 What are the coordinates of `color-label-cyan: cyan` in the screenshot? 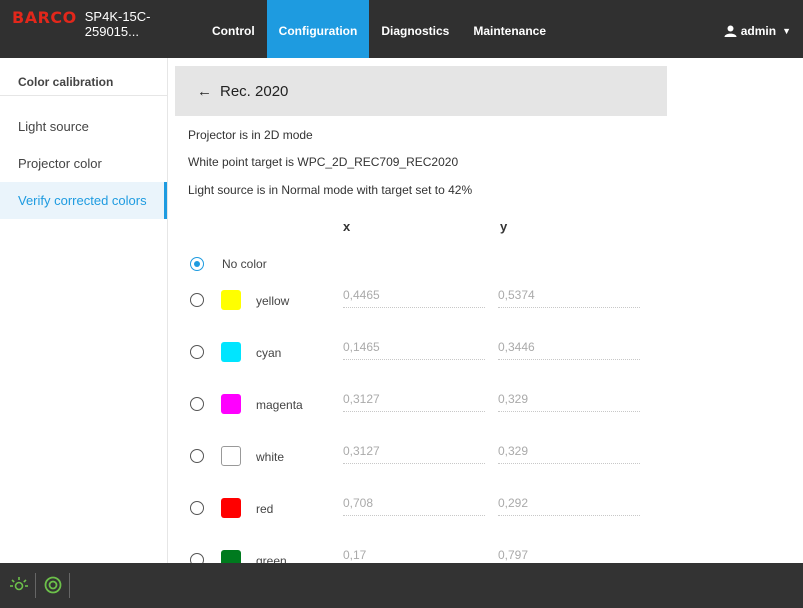 It's located at (269, 353).